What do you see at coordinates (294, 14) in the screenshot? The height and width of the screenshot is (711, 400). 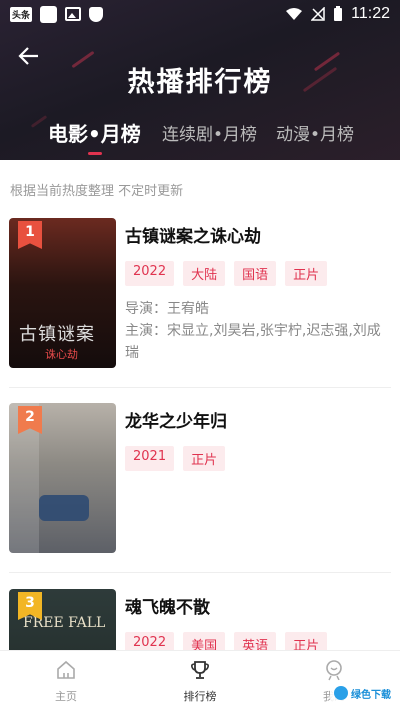 I see `wifi-icon` at bounding box center [294, 14].